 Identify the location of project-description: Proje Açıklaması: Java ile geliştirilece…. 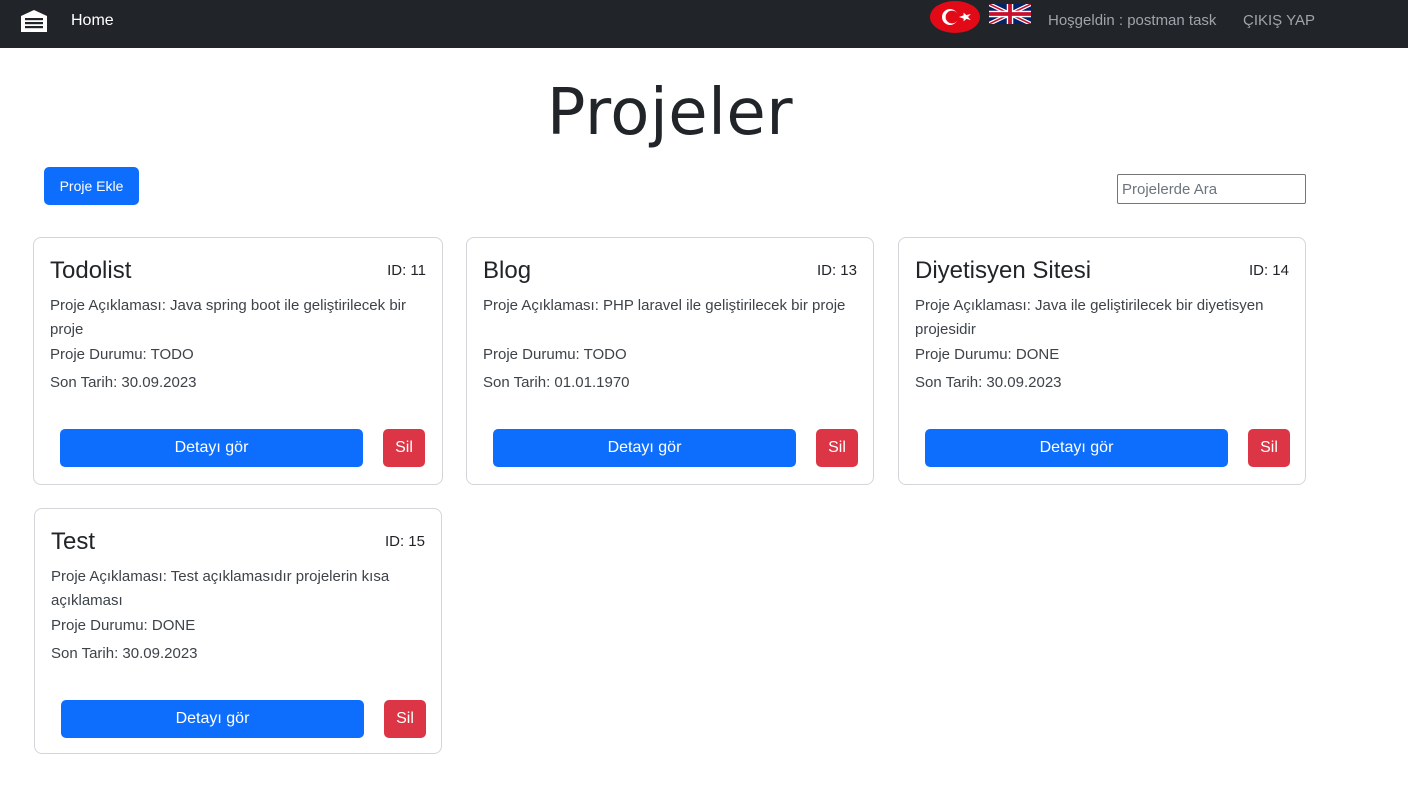
(1089, 317).